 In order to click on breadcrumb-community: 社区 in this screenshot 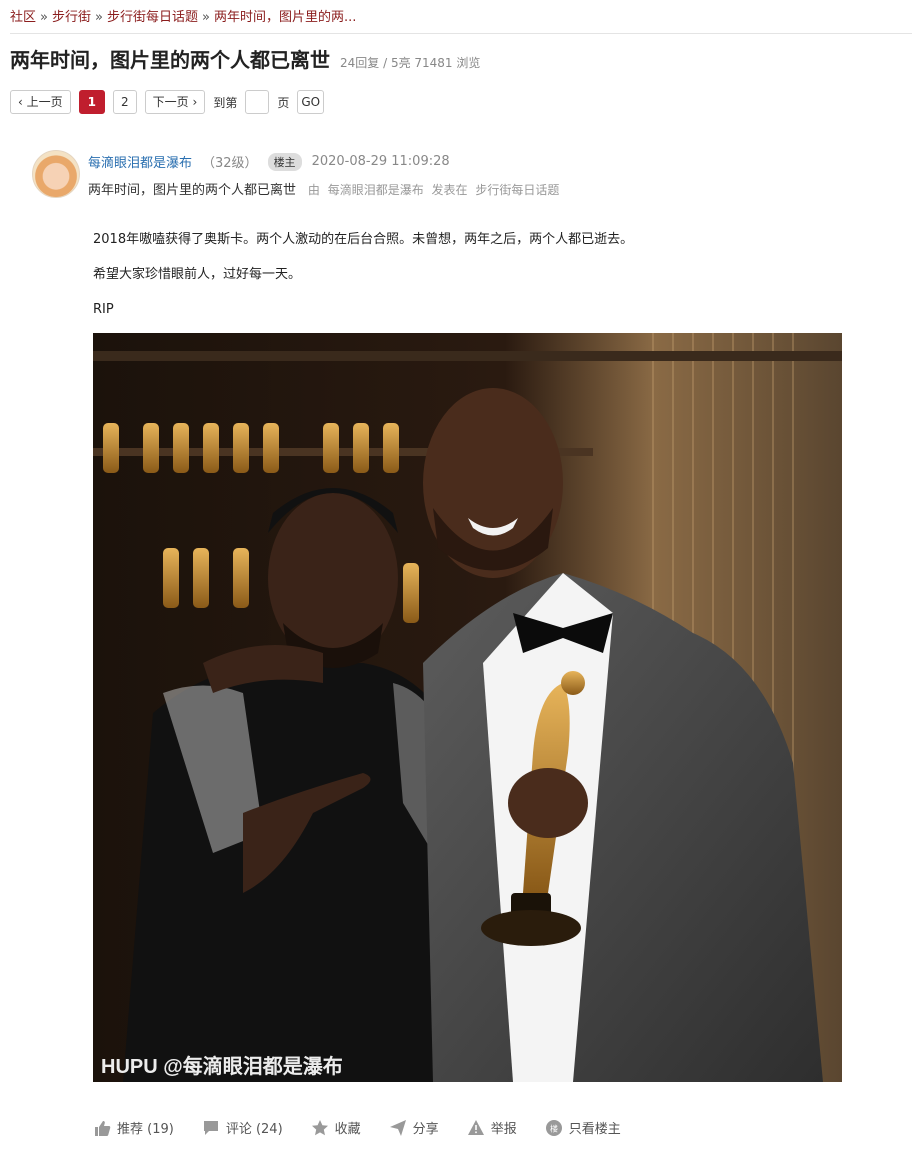, I will do `click(23, 17)`.